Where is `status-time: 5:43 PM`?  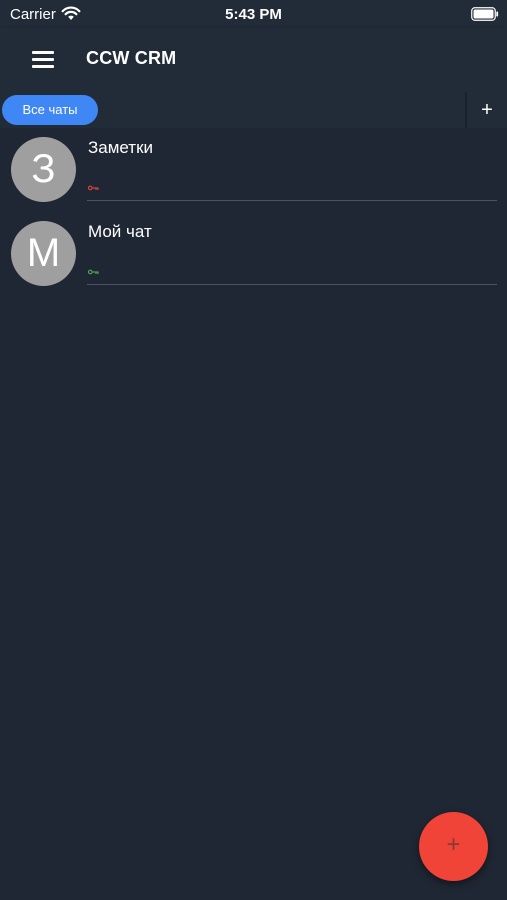 status-time: 5:43 PM is located at coordinates (253, 14).